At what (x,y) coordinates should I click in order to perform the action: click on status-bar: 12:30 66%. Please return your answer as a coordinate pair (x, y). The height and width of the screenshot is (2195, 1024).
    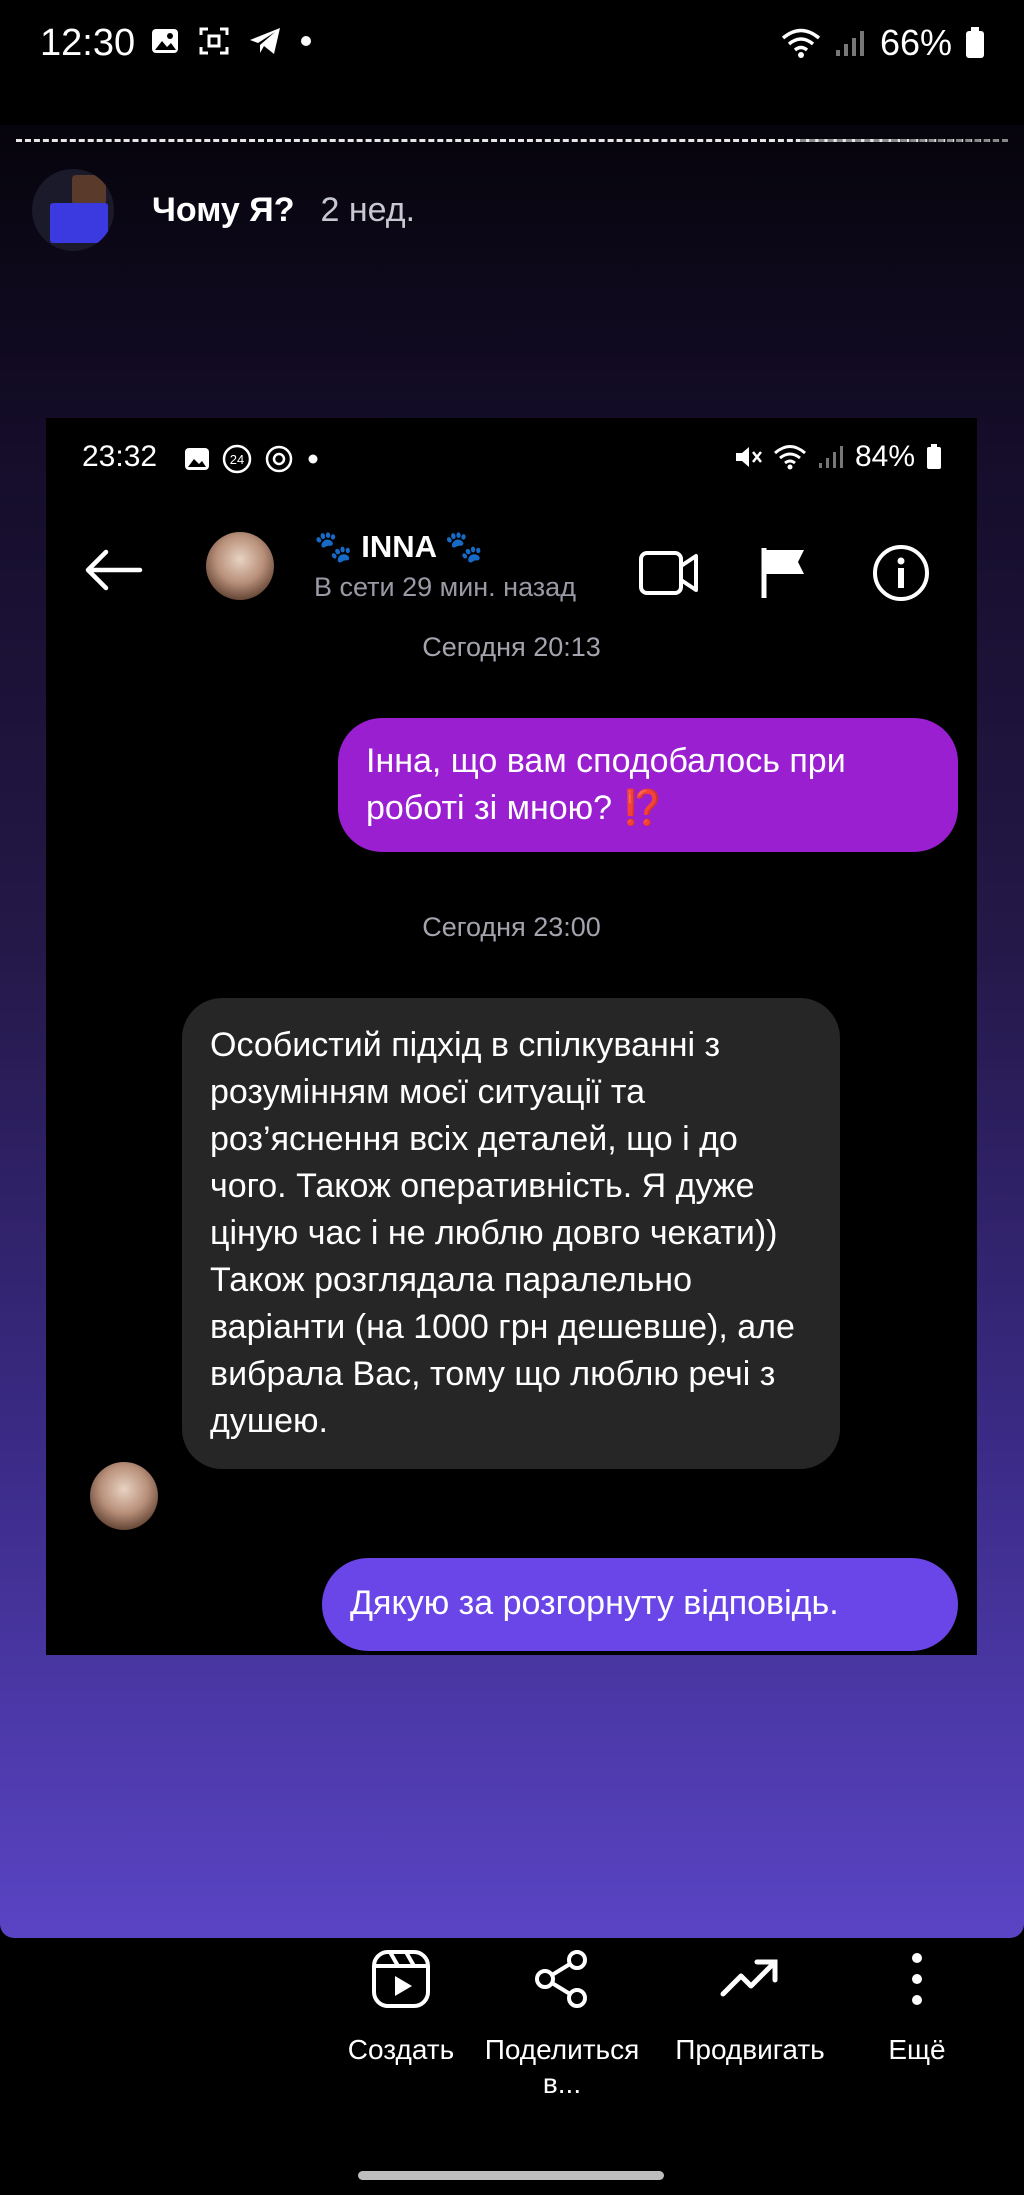
    Looking at the image, I should click on (512, 45).